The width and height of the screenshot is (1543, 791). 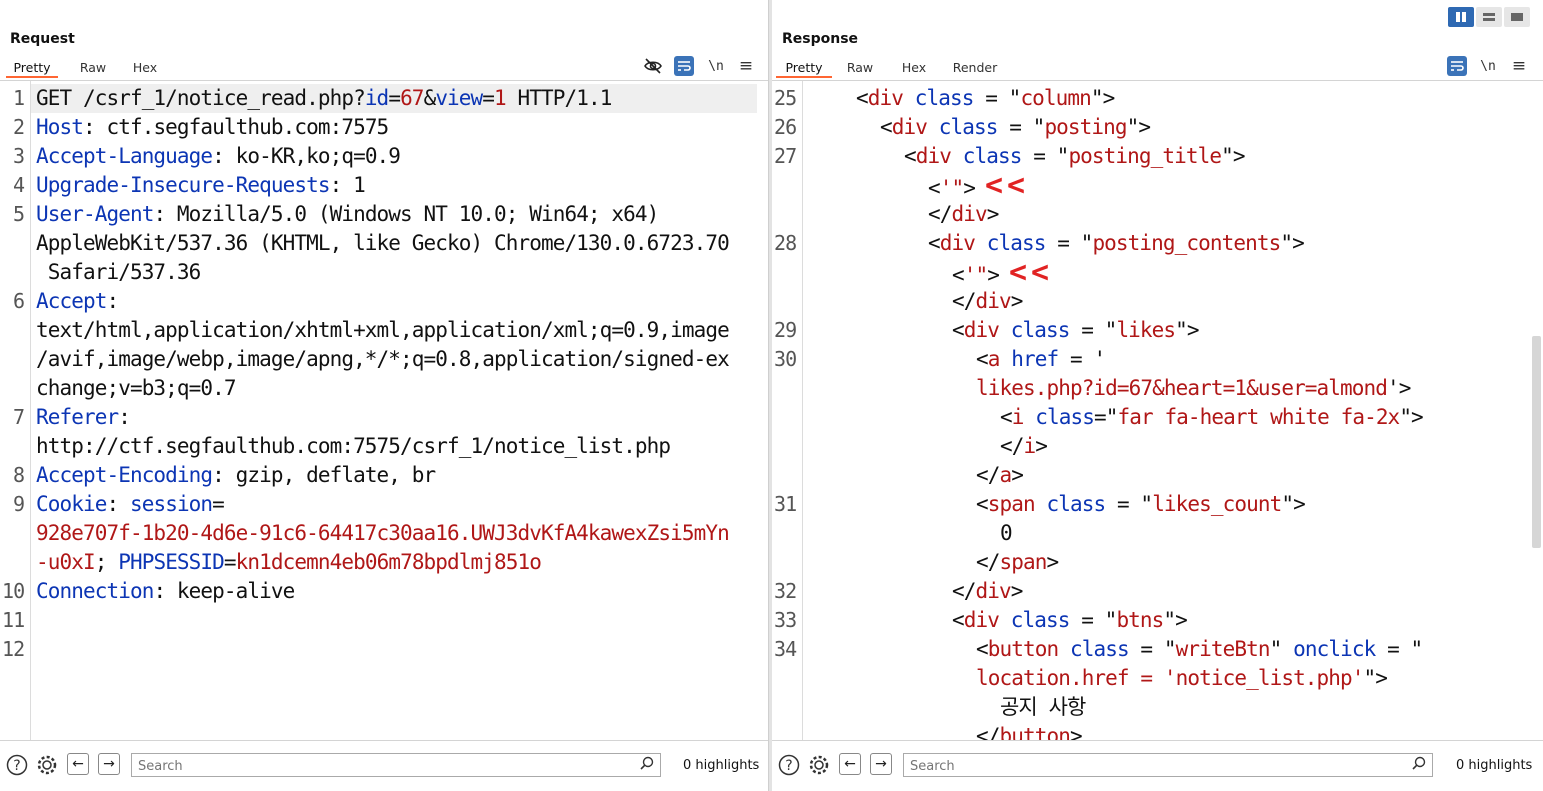 I want to click on response-search, so click(x=1168, y=765).